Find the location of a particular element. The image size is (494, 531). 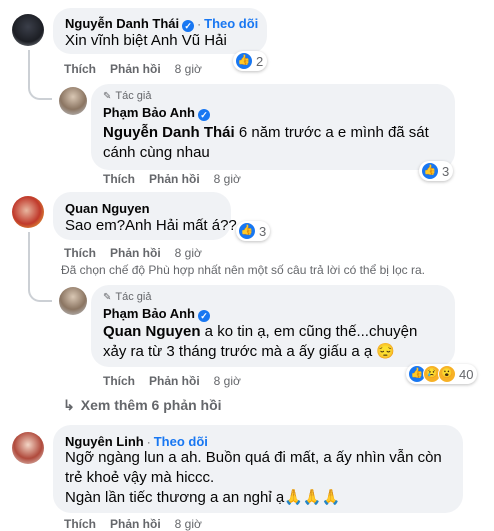

comment-author: Quan Nguyen is located at coordinates (107, 208).